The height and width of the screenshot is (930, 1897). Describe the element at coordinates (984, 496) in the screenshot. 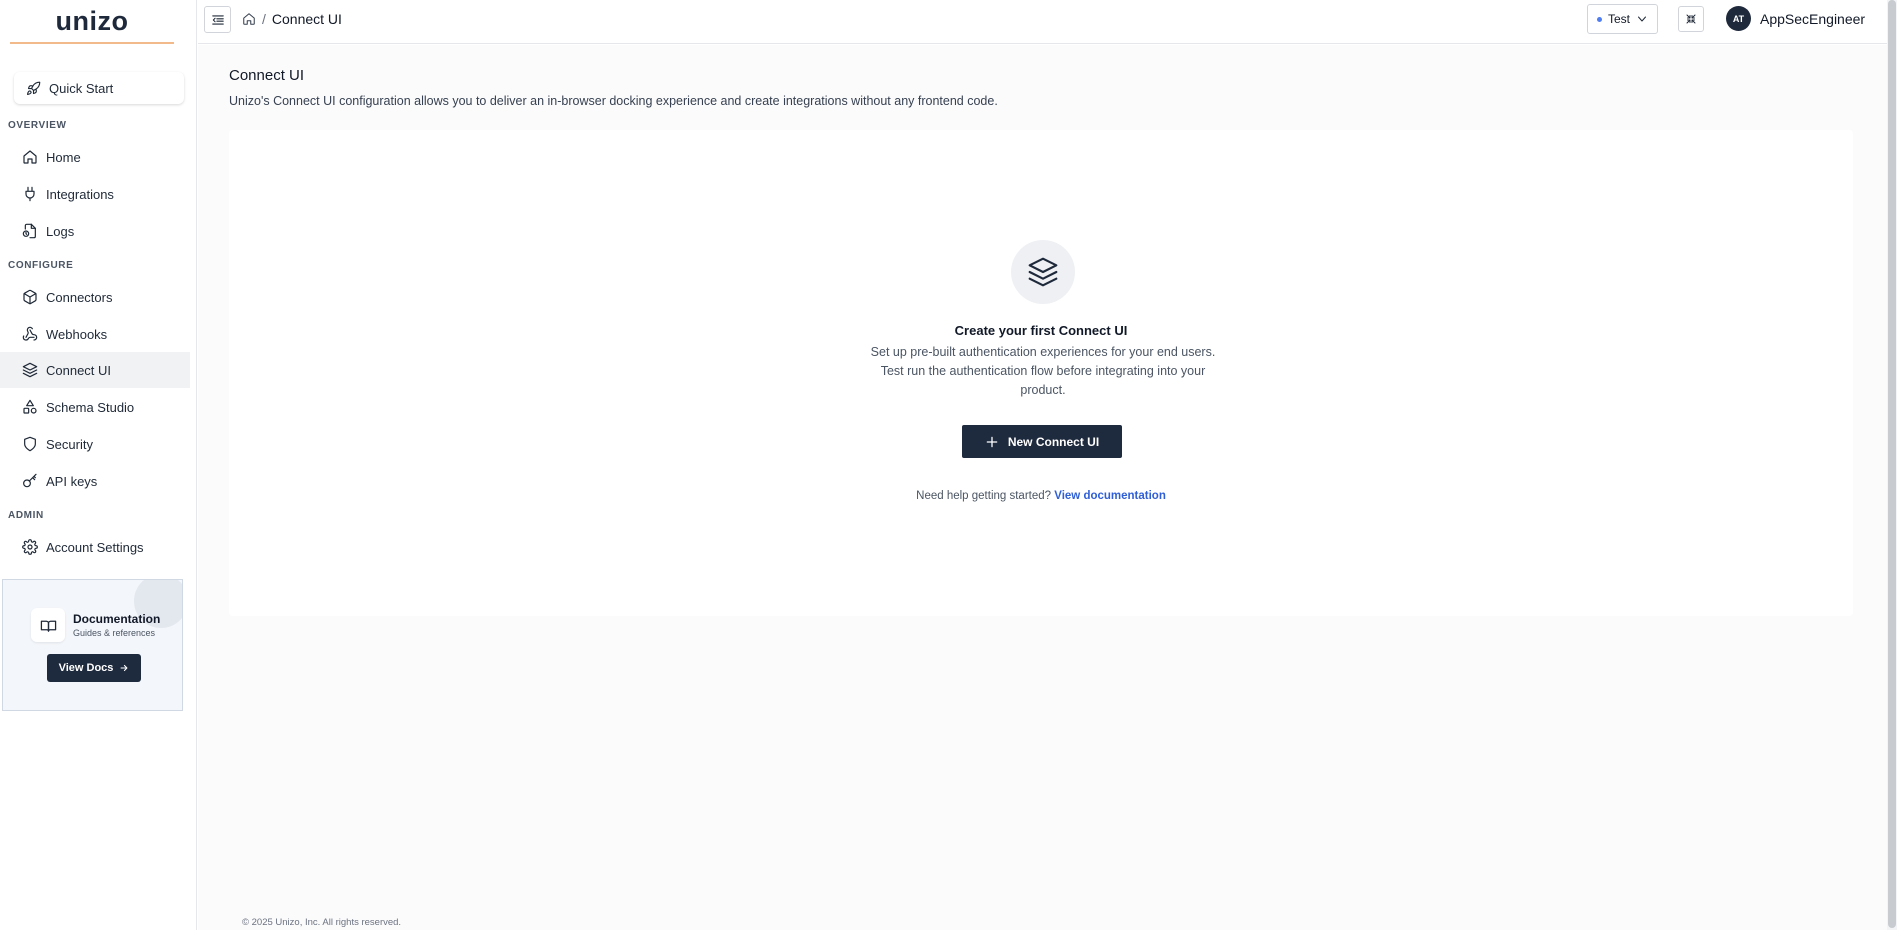

I see `help-prompt: Need help getting started?` at that location.